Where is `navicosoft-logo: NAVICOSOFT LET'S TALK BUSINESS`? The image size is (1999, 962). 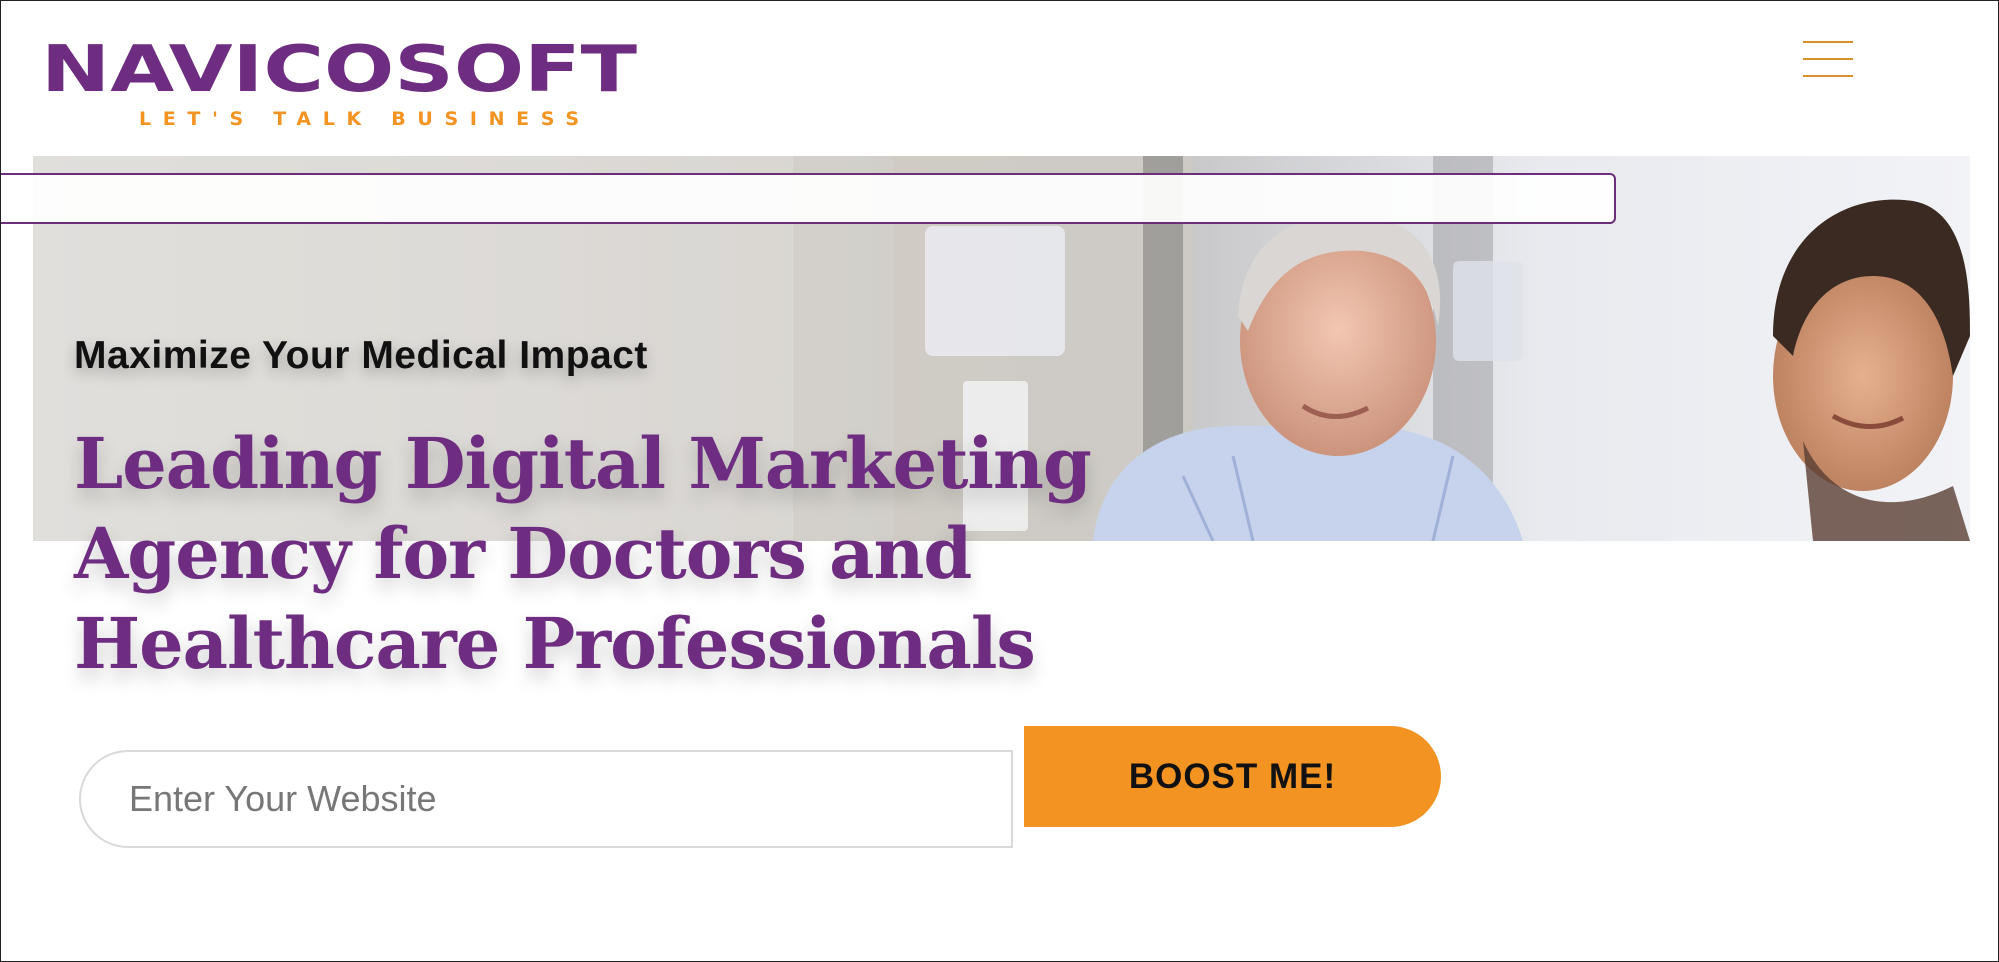 navicosoft-logo: NAVICOSOFT LET'S TALK BUSINESS is located at coordinates (339, 84).